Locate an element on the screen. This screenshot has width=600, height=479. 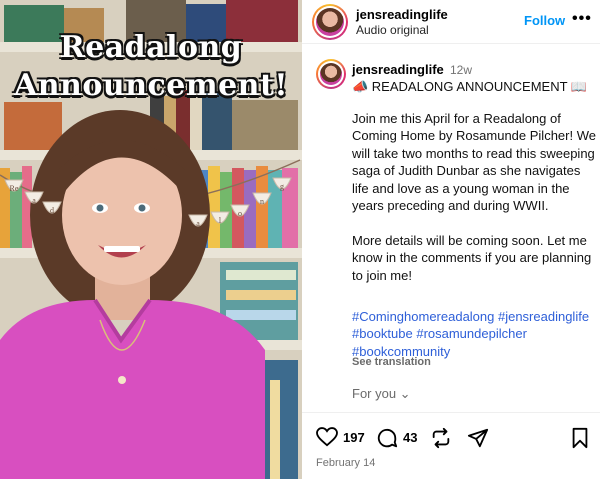
repost-icon is located at coordinates (441, 438).